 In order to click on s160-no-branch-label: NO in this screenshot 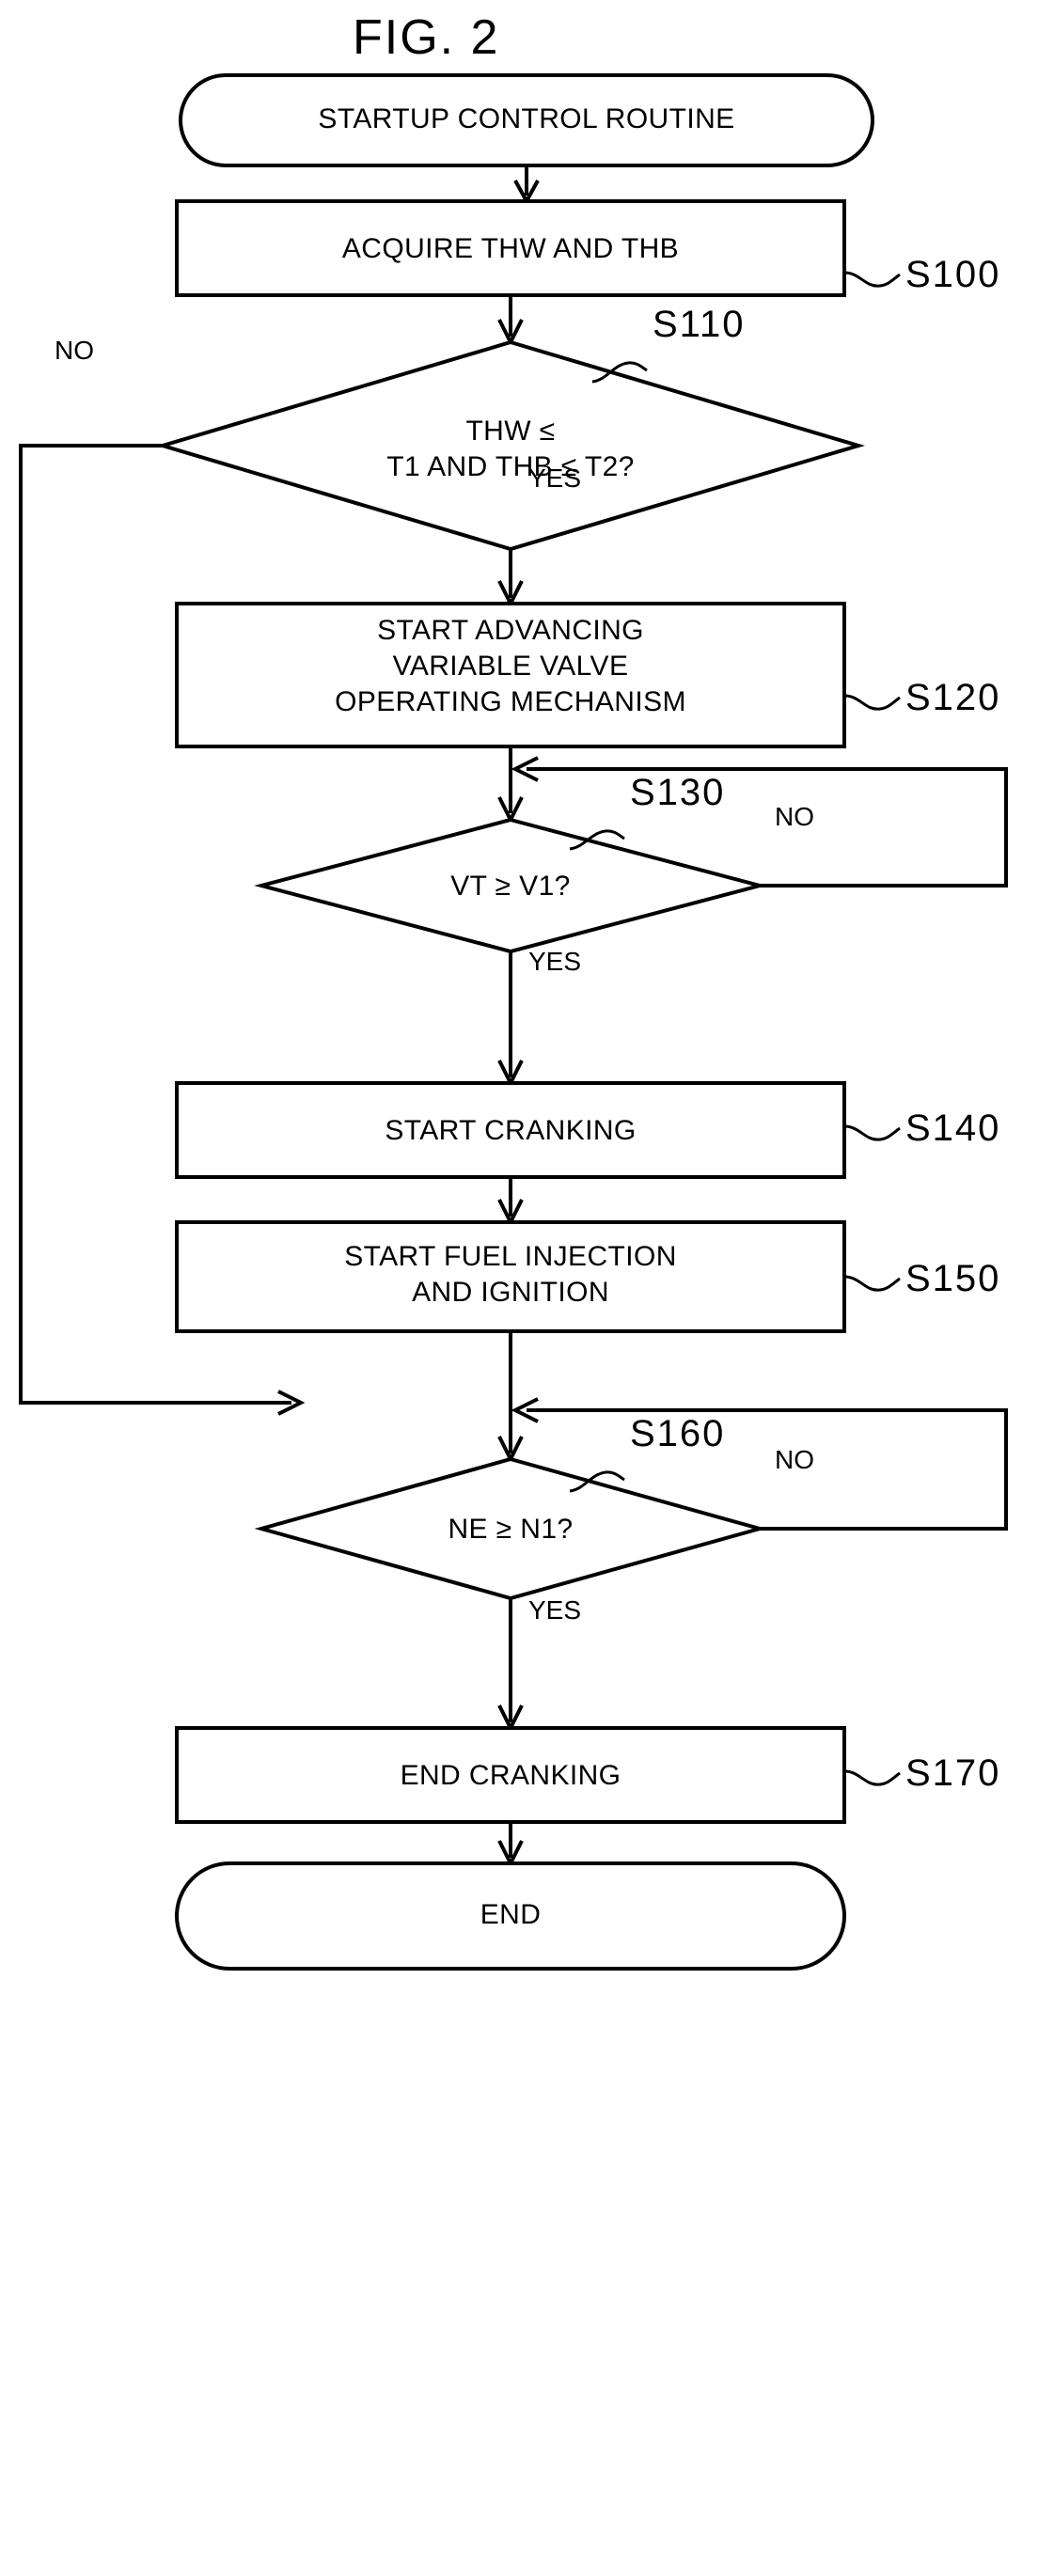, I will do `click(794, 1460)`.